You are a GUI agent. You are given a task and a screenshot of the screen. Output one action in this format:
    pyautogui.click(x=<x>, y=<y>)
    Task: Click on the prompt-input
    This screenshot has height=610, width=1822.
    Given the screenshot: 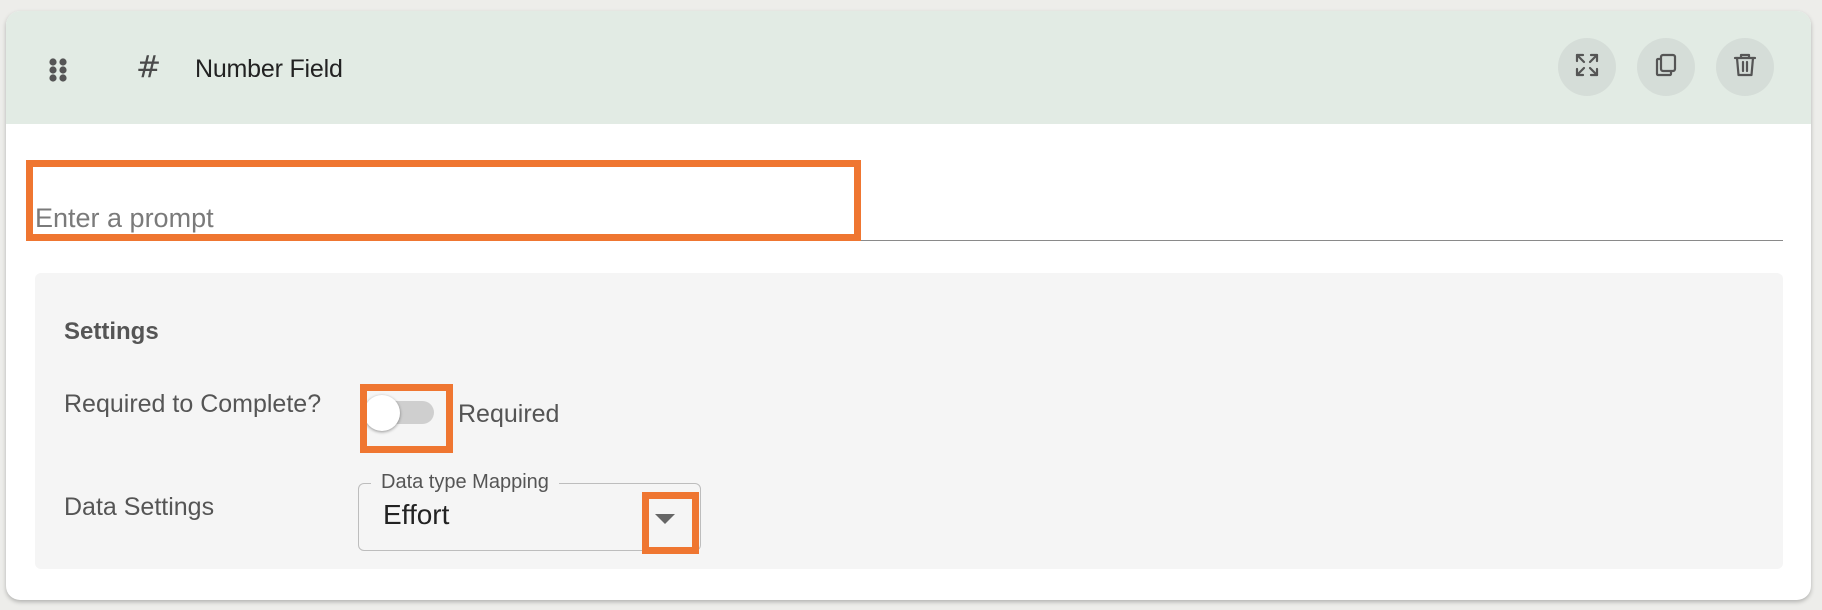 What is the action you would take?
    pyautogui.click(x=909, y=205)
    